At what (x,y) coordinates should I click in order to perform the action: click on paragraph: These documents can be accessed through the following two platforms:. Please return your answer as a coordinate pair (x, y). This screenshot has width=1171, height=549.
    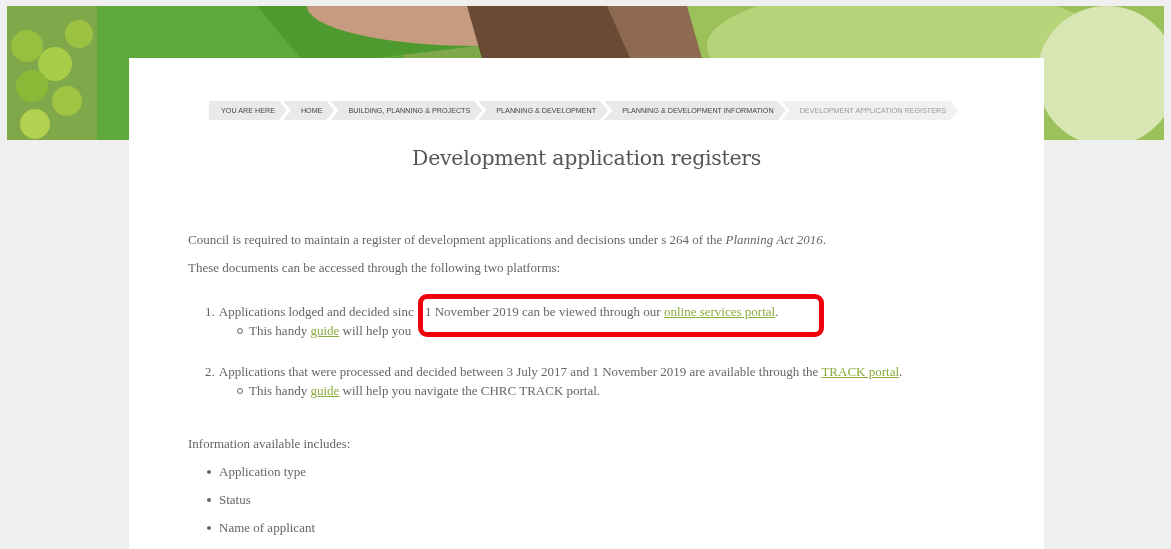
    Looking at the image, I should click on (375, 268).